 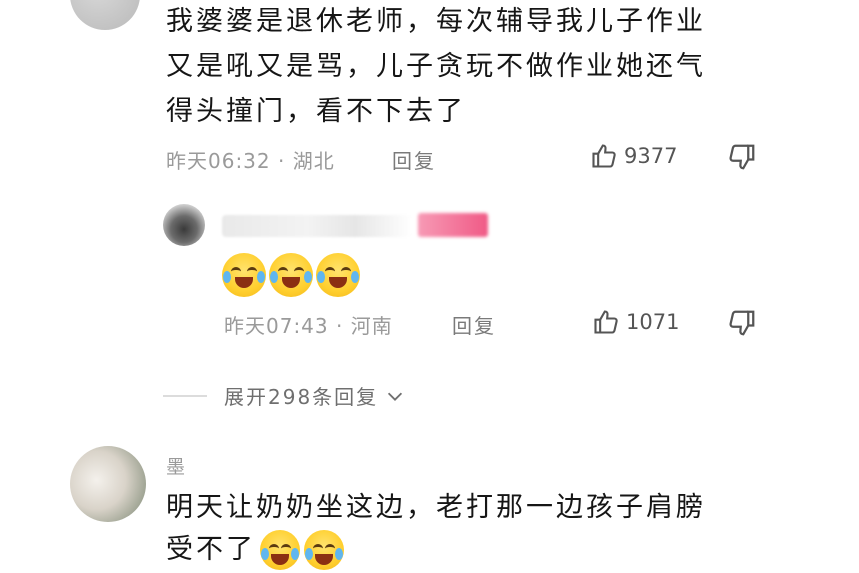 What do you see at coordinates (176, 465) in the screenshot?
I see `commenter-username: 墨` at bounding box center [176, 465].